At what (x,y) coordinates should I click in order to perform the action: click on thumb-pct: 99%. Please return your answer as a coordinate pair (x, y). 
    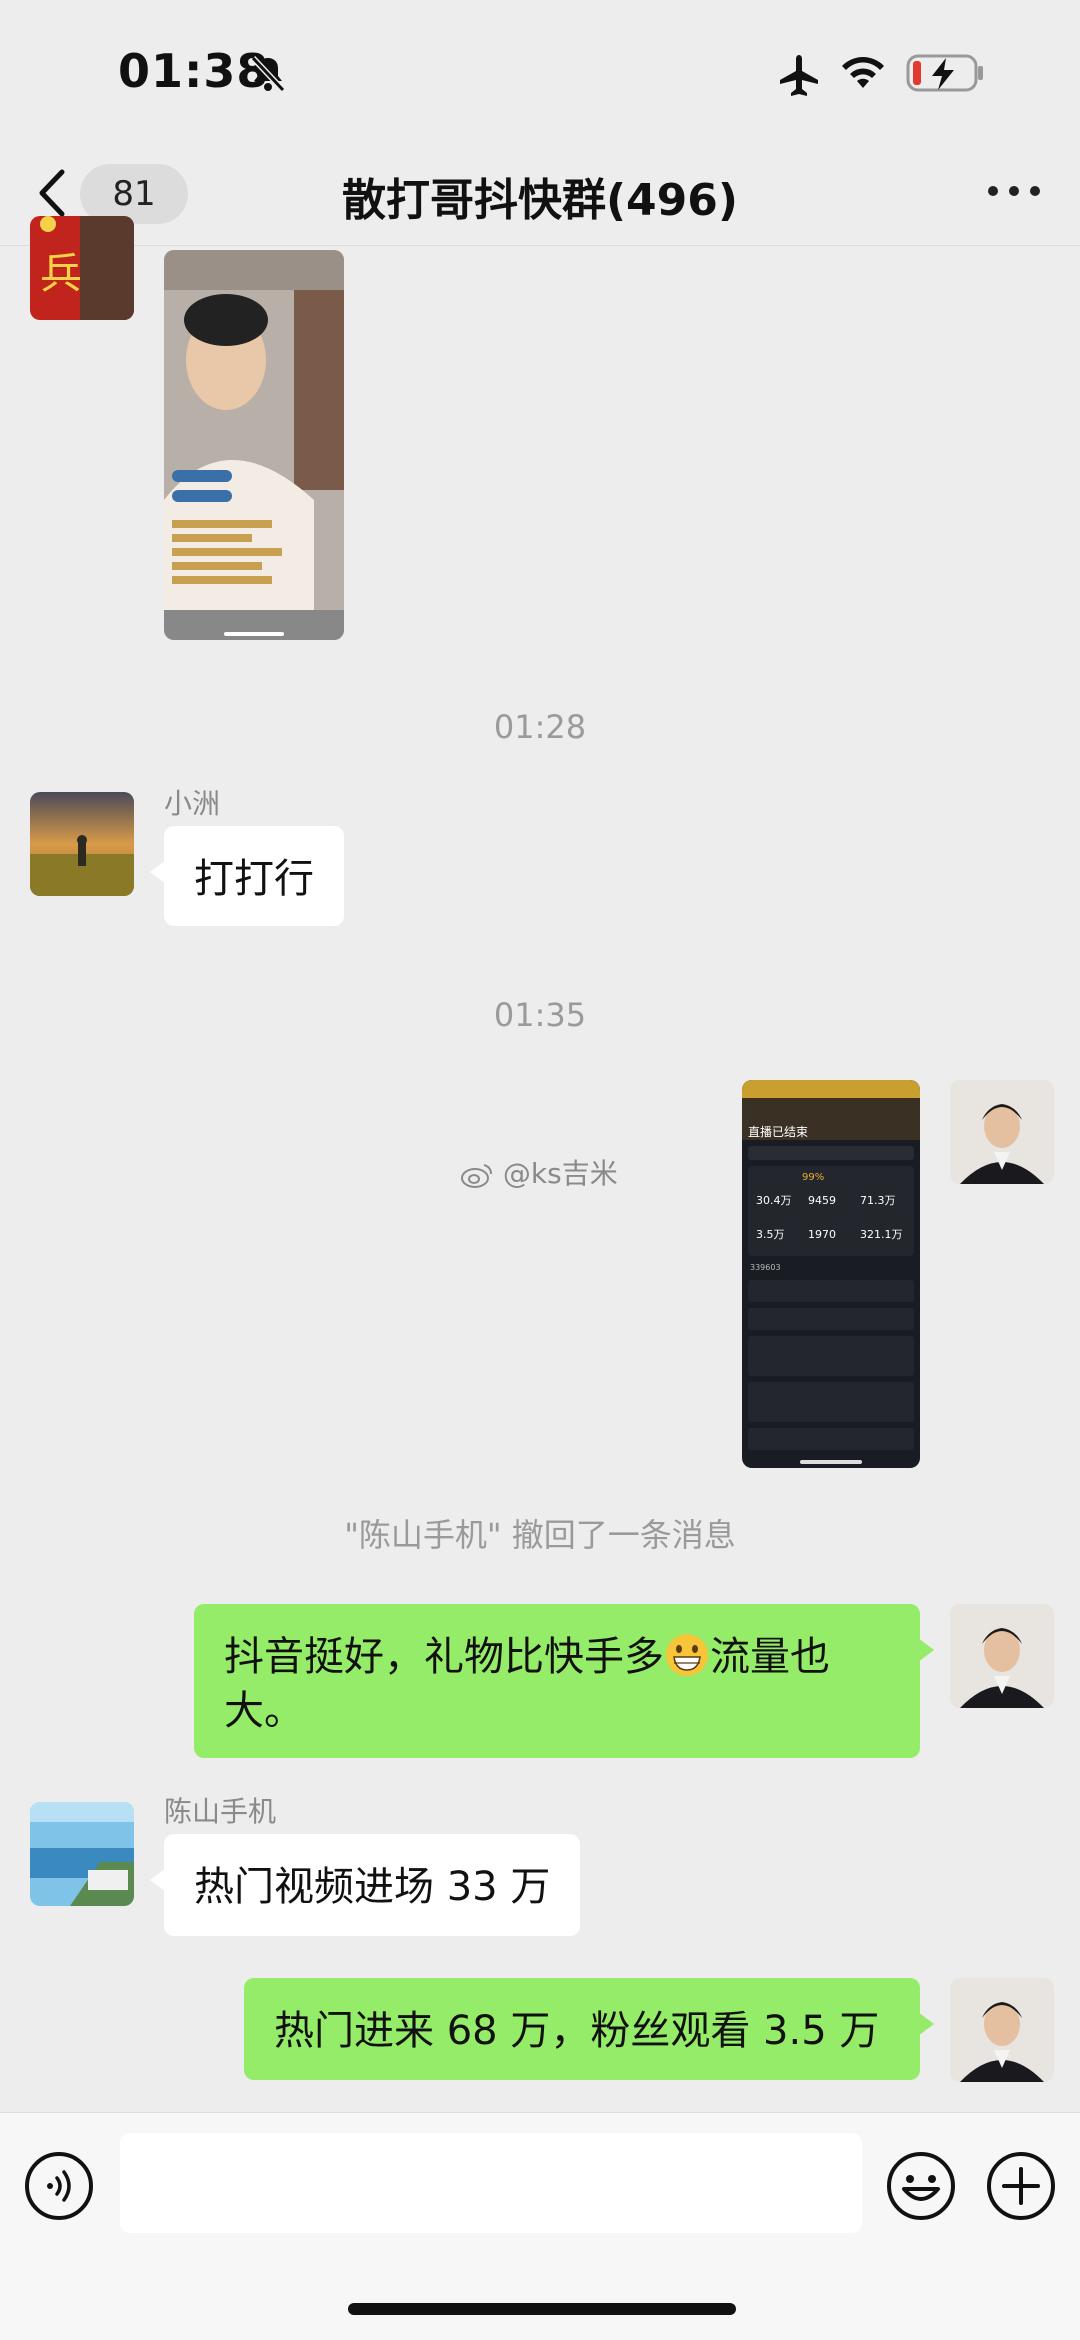
    Looking at the image, I should click on (813, 1177).